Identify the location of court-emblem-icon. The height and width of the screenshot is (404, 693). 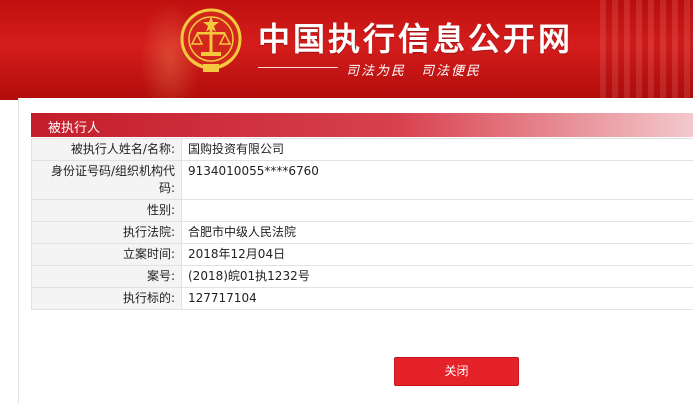
(211, 41).